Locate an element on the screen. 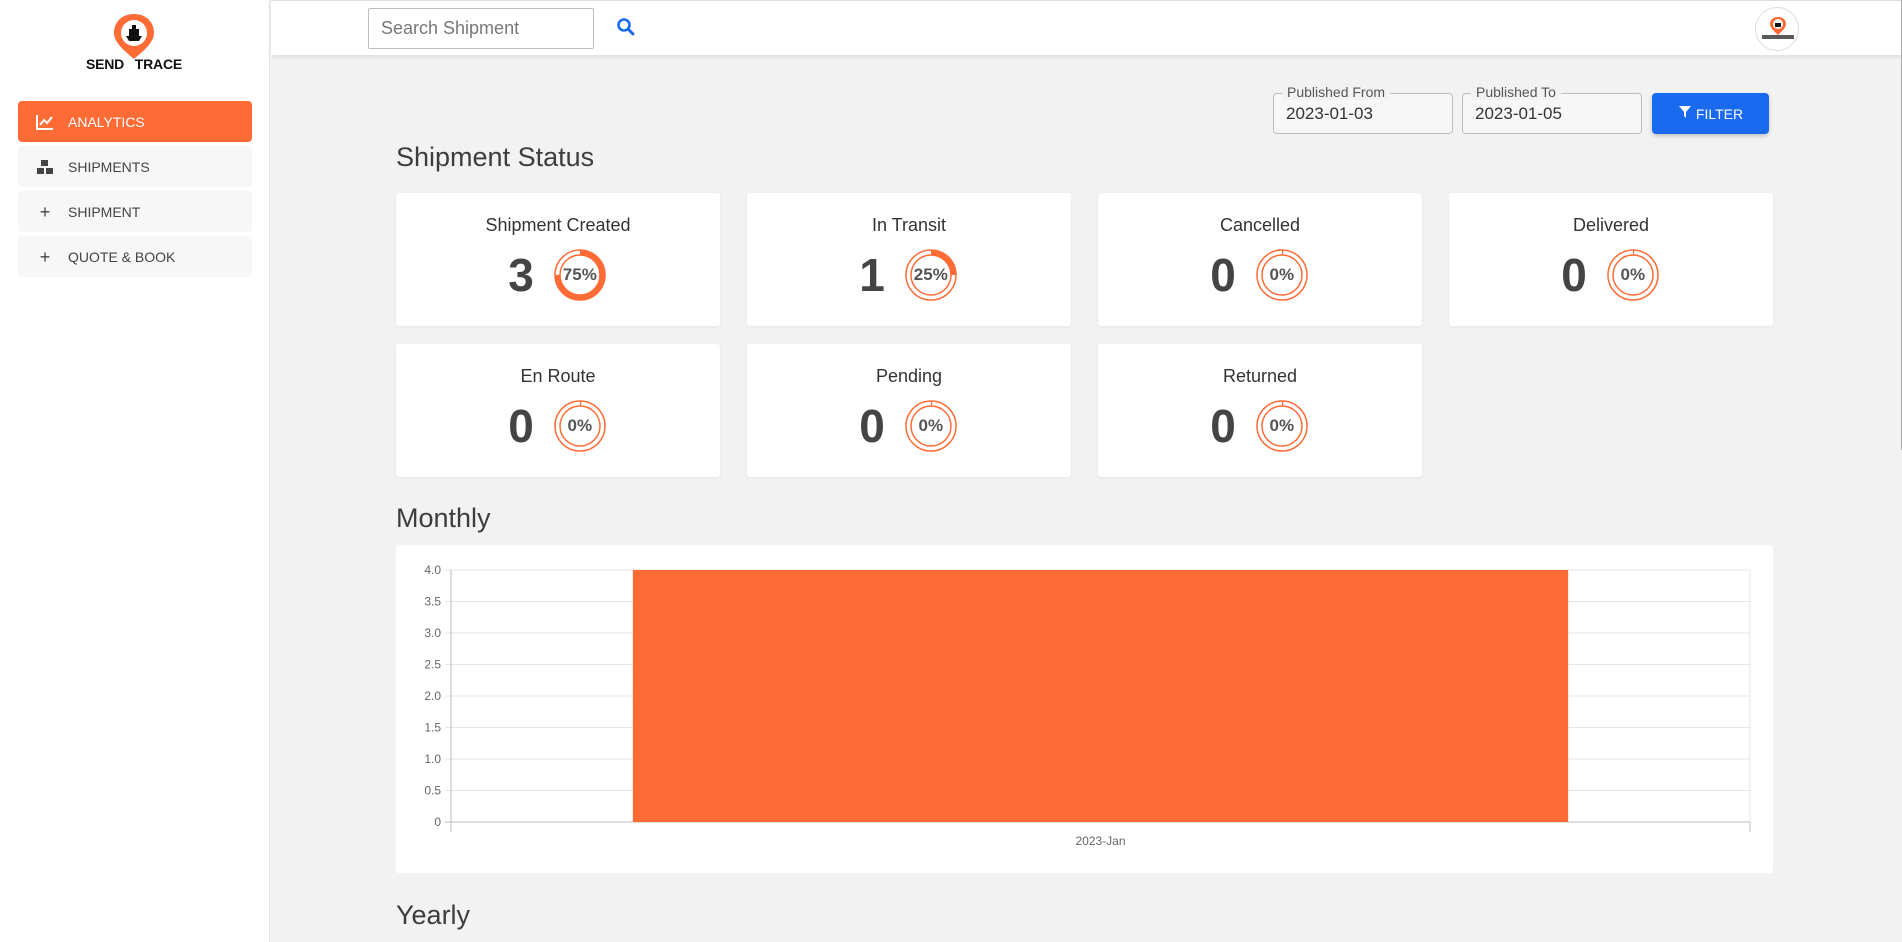  y-tick-label: 3.5 is located at coordinates (432, 602).